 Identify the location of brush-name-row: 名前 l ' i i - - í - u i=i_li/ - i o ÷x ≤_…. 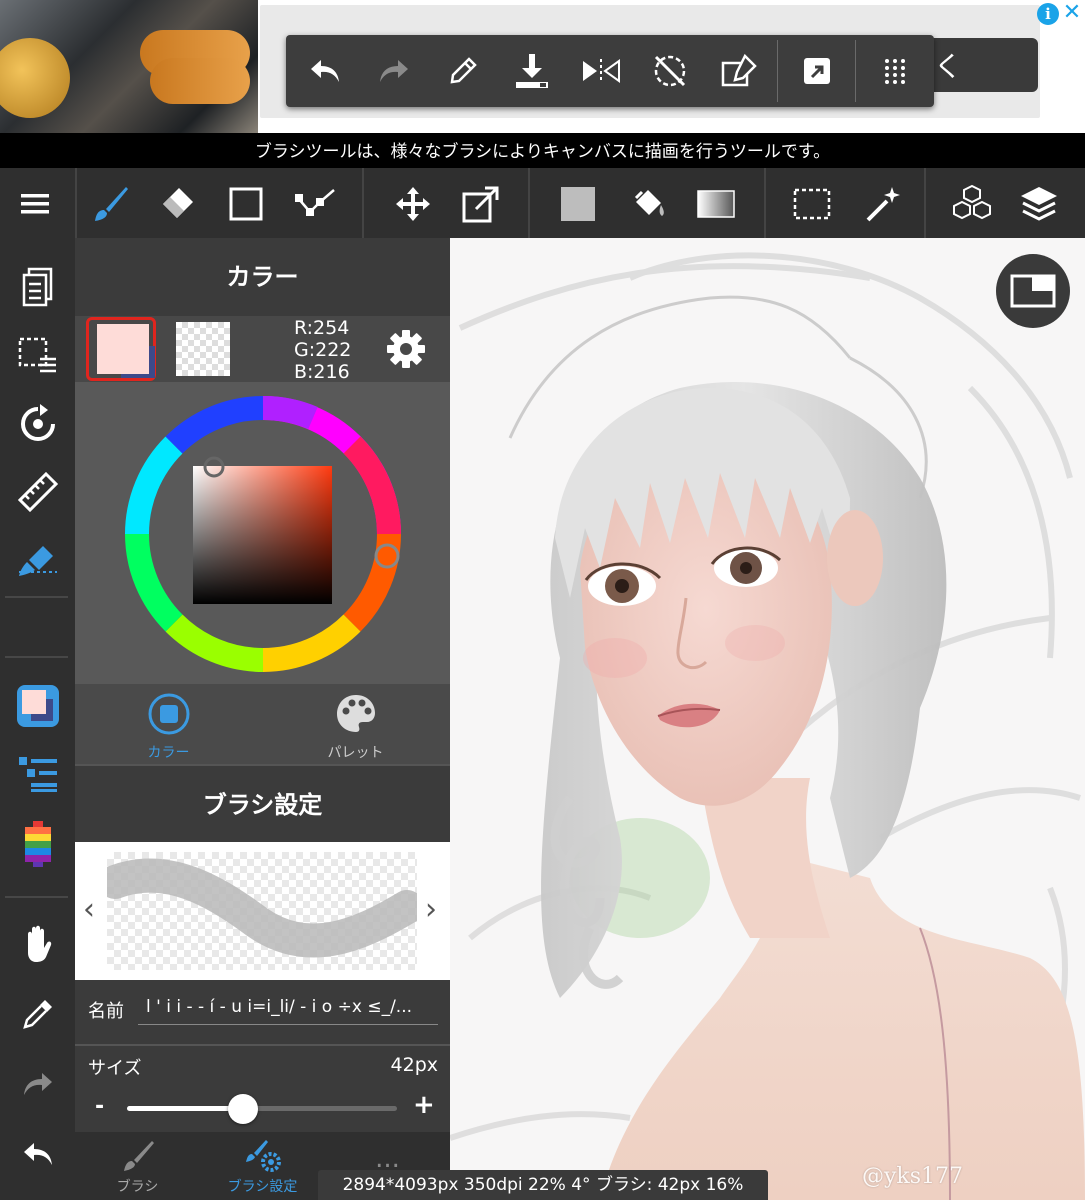
(262, 1010).